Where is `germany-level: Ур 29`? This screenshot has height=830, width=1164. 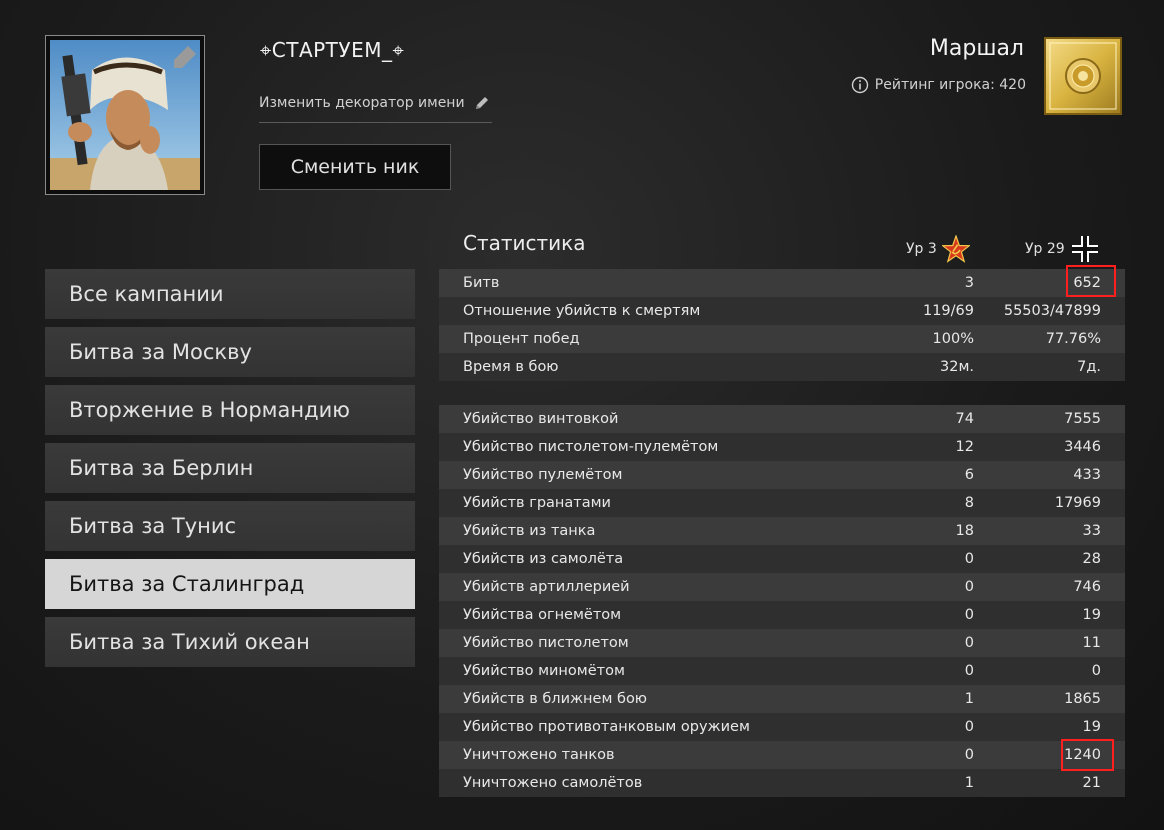 germany-level: Ур 29 is located at coordinates (1062, 249).